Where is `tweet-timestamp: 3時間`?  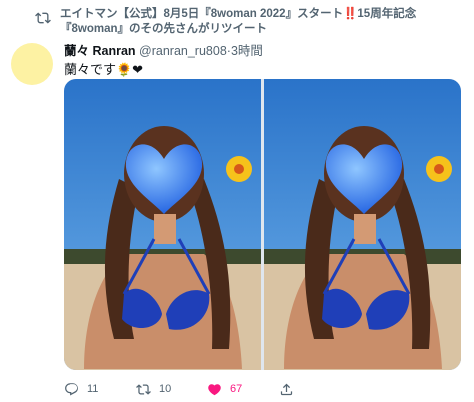 tweet-timestamp: 3時間 is located at coordinates (247, 51).